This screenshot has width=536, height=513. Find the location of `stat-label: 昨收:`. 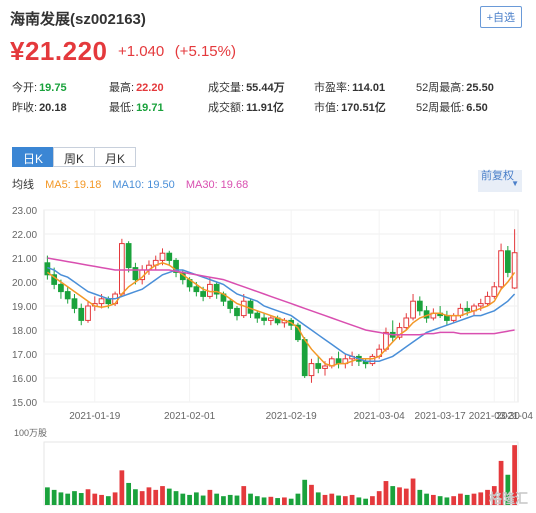

stat-label: 昨收: is located at coordinates (25, 108).